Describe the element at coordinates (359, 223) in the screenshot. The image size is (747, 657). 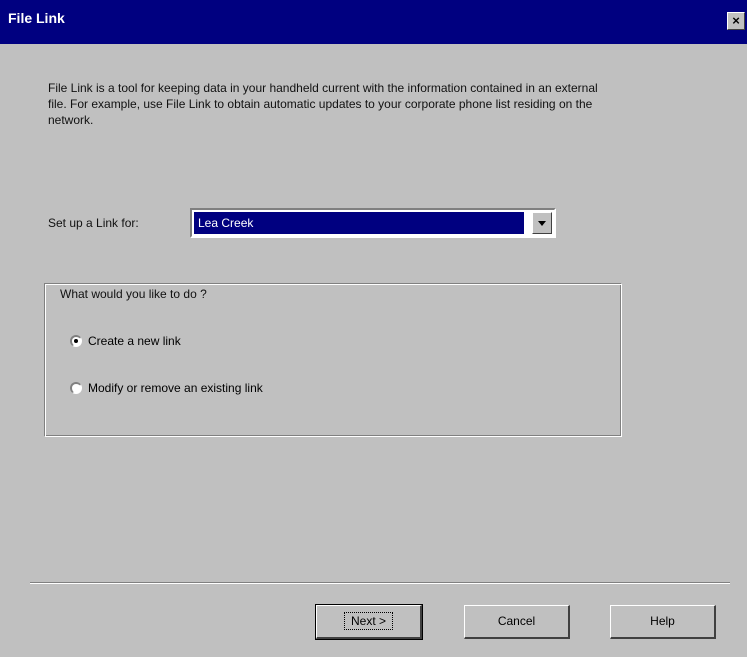
I see `user-select-value: Lea Creek` at that location.